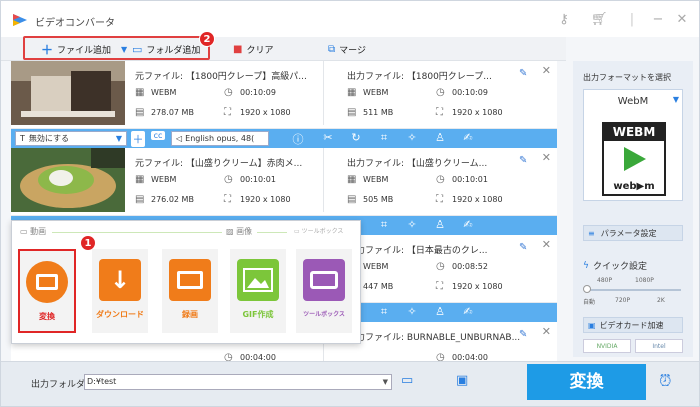 The height and width of the screenshot is (407, 700). I want to click on key-icon: ⚷, so click(564, 20).